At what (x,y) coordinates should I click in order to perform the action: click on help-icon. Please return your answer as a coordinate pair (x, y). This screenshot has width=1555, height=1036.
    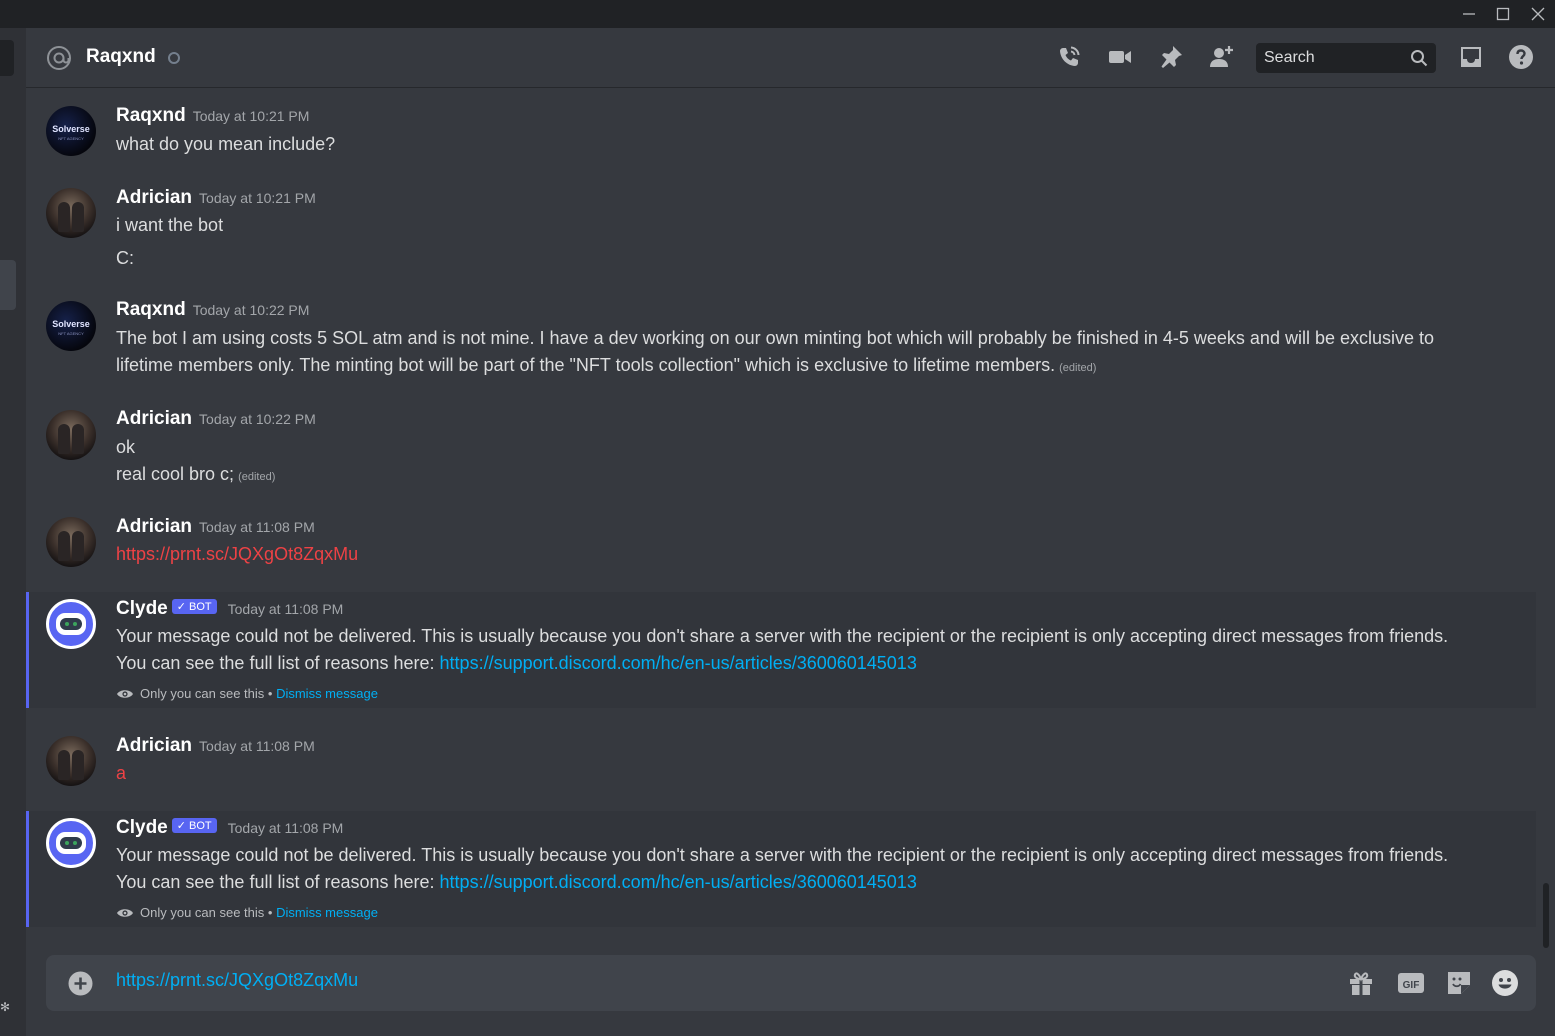
    Looking at the image, I should click on (1521, 57).